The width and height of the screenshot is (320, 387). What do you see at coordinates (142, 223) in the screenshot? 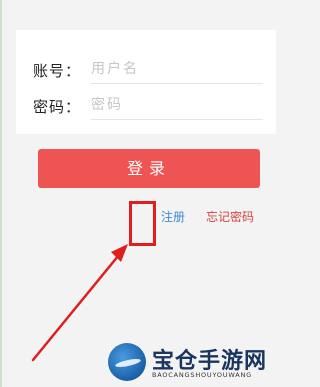
I see `annotation-highlight-box` at bounding box center [142, 223].